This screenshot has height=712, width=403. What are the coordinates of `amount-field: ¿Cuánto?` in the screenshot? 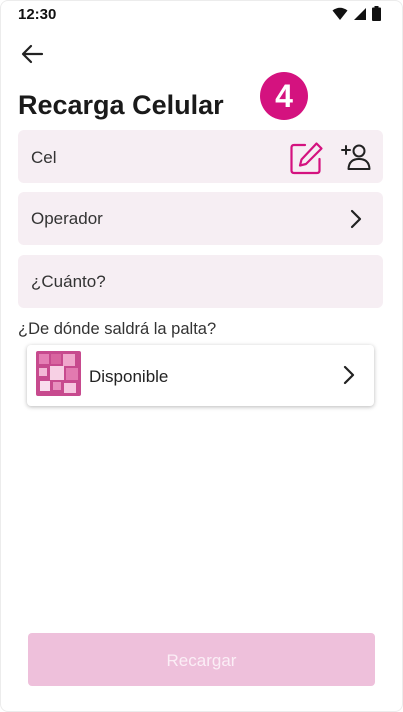 It's located at (200, 281).